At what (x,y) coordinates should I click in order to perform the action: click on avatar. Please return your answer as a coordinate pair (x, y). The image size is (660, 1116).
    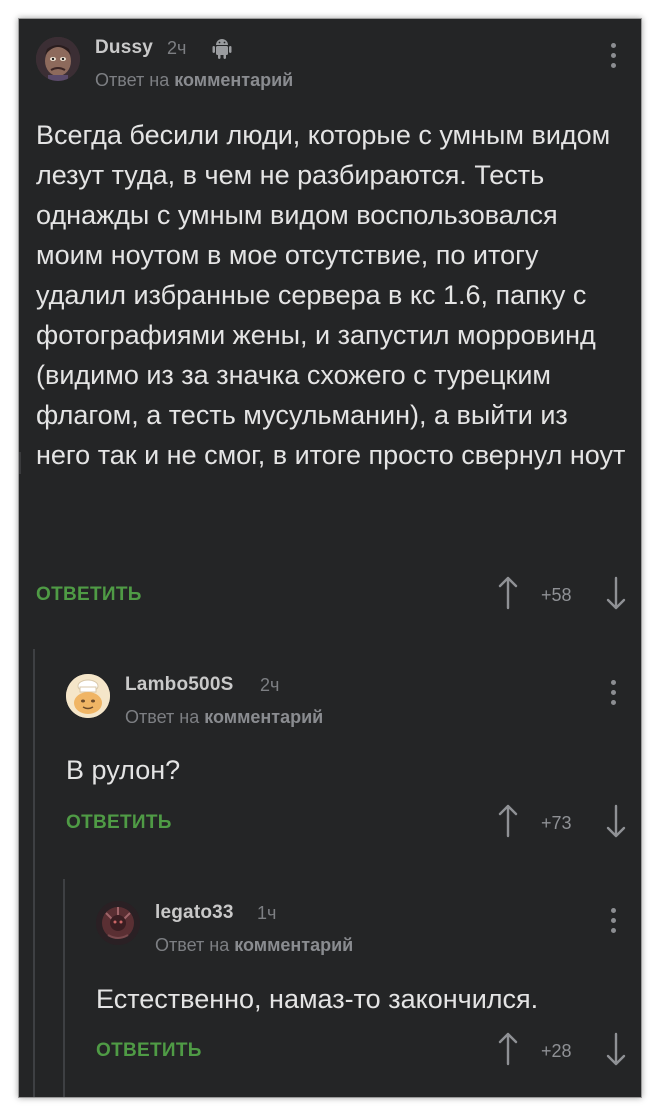
    Looking at the image, I should click on (118, 923).